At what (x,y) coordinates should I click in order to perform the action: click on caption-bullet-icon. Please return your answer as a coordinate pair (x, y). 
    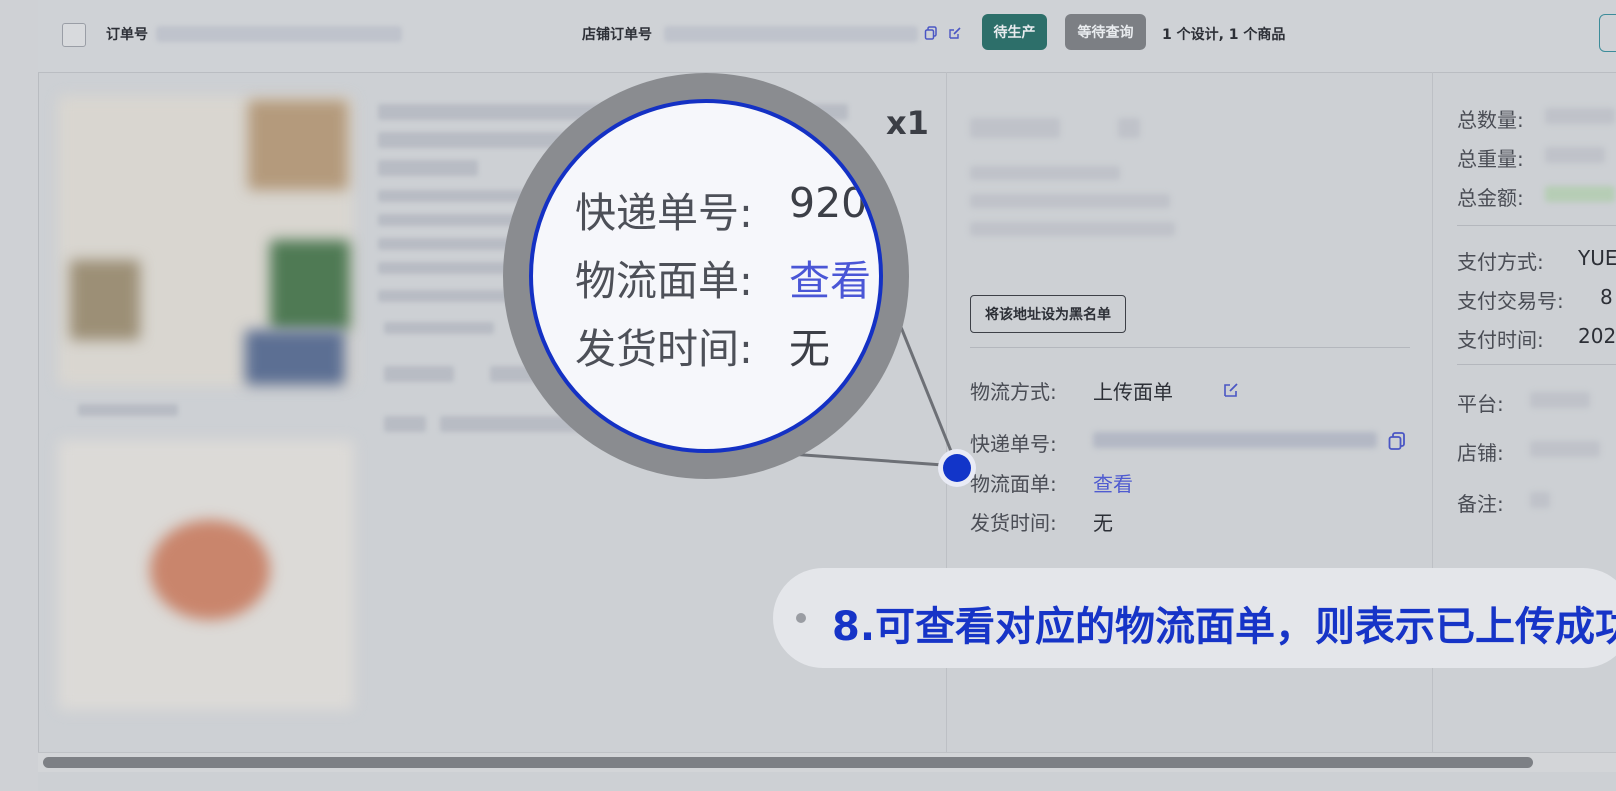
    Looking at the image, I should click on (801, 618).